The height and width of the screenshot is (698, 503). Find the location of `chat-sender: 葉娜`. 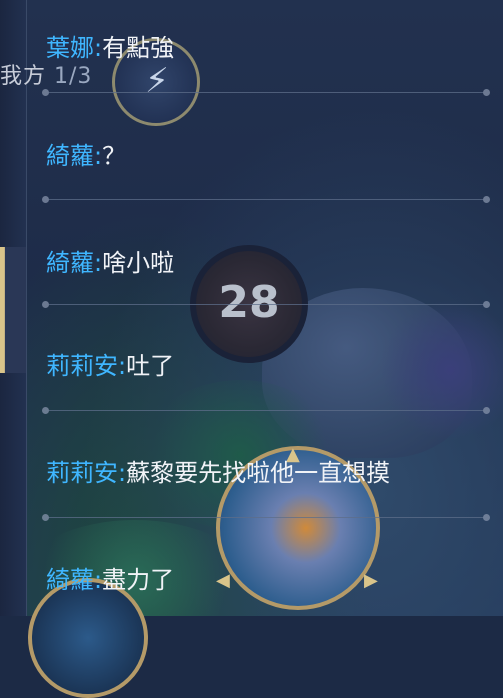

chat-sender: 葉娜 is located at coordinates (70, 48).